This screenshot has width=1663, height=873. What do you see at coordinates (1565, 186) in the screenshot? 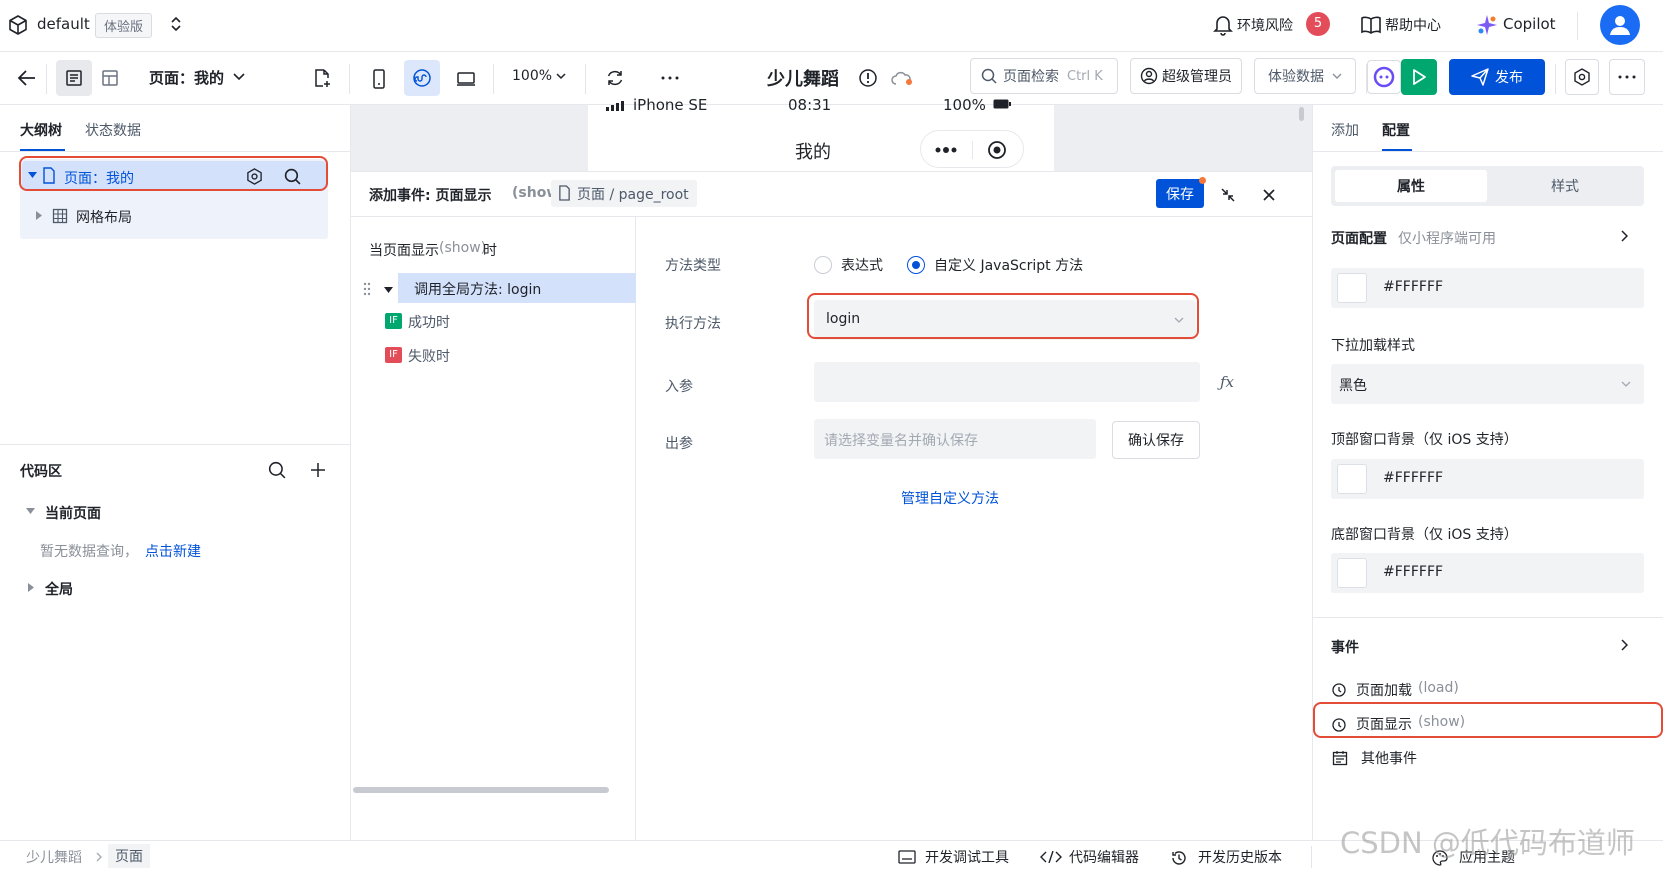
I see `segment-styles: 样式` at bounding box center [1565, 186].